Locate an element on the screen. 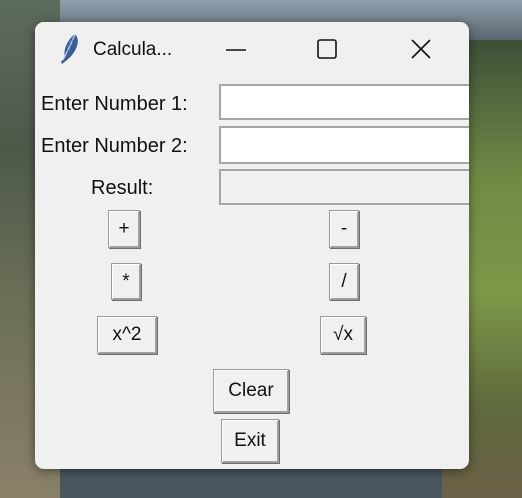 This screenshot has height=498, width=522. multiply-button: * is located at coordinates (126, 281).